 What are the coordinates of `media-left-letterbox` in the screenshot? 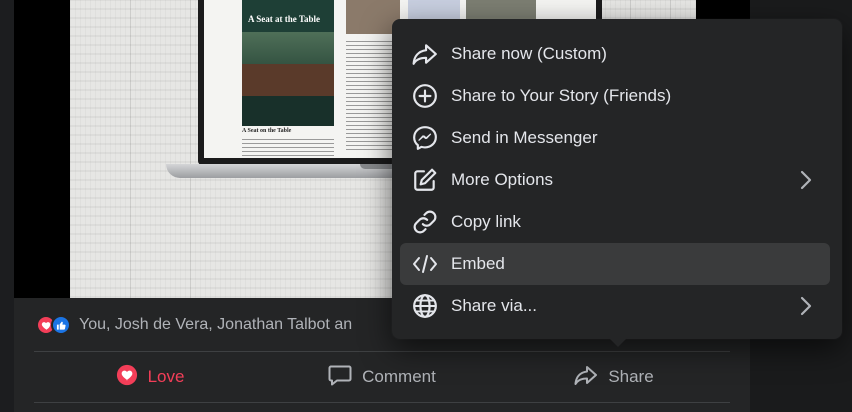 It's located at (42, 149).